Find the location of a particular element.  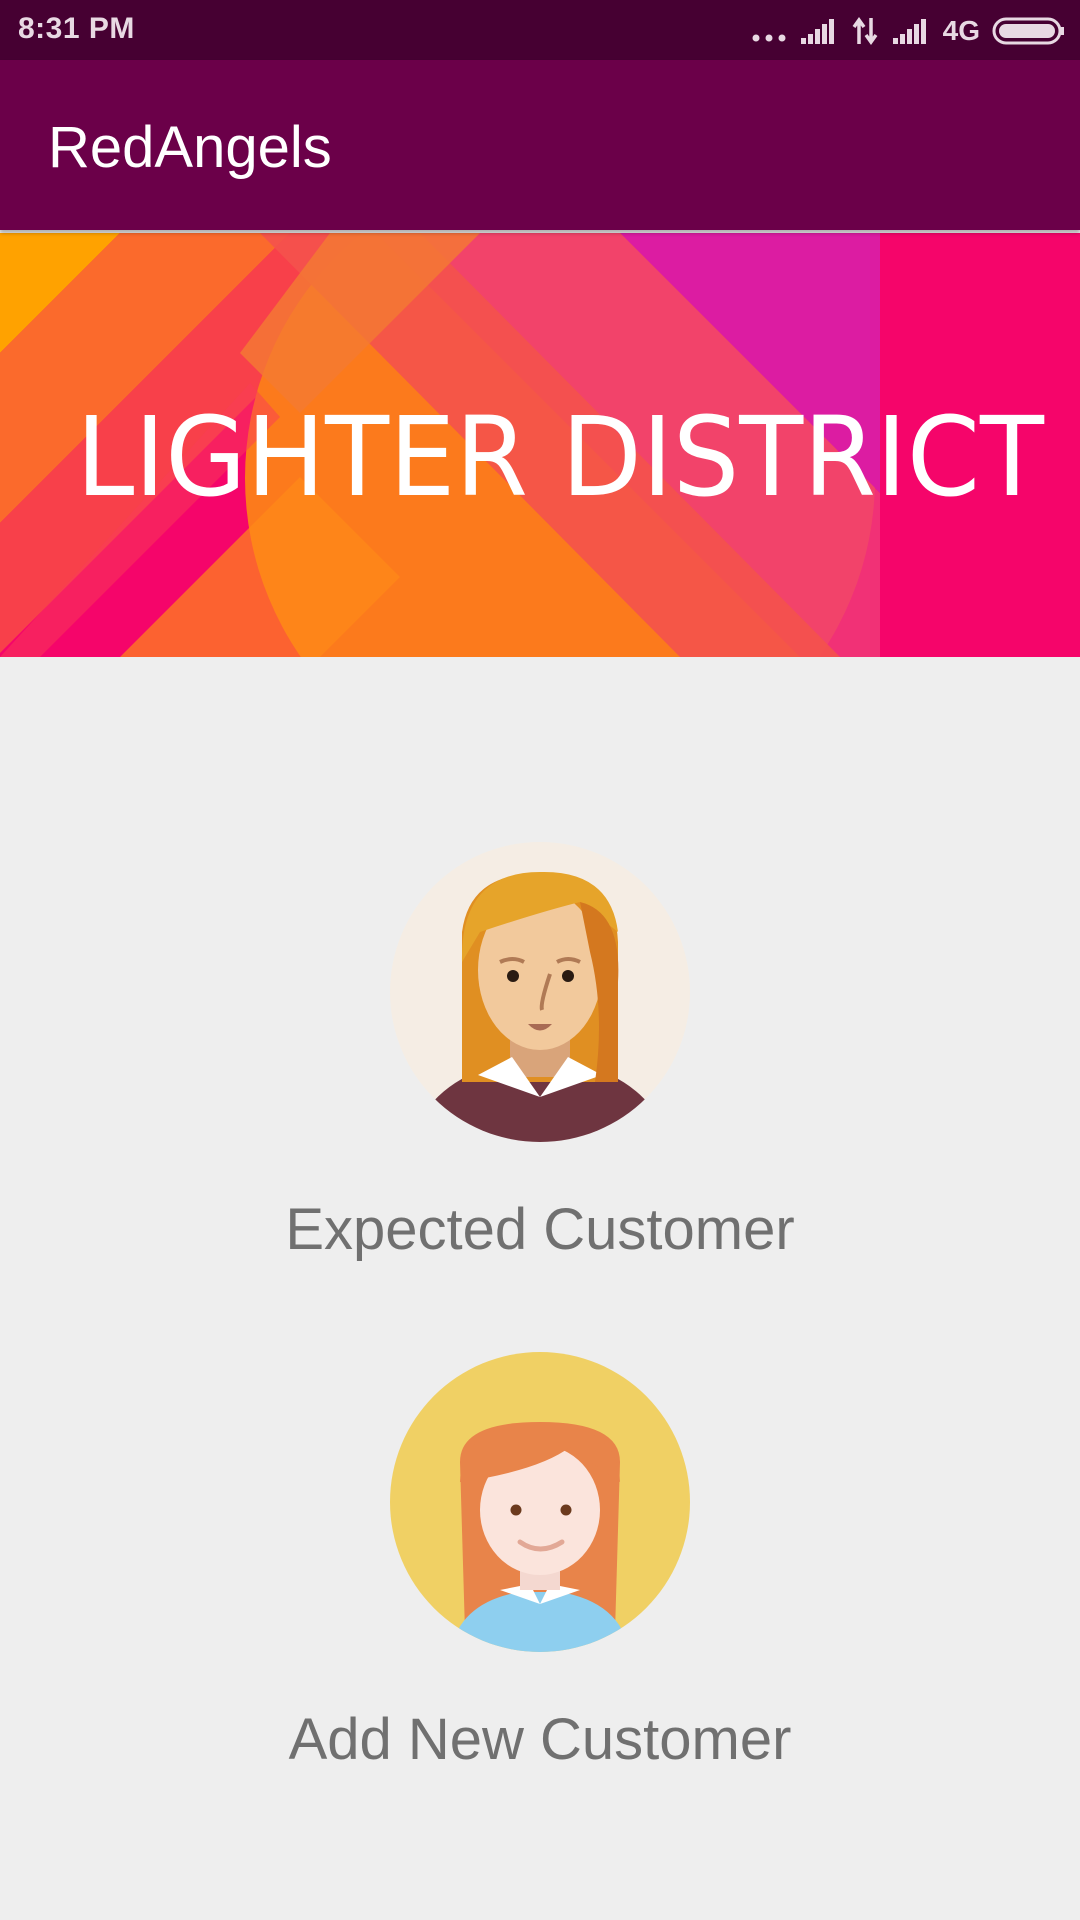

more-dots-icon is located at coordinates (769, 31).